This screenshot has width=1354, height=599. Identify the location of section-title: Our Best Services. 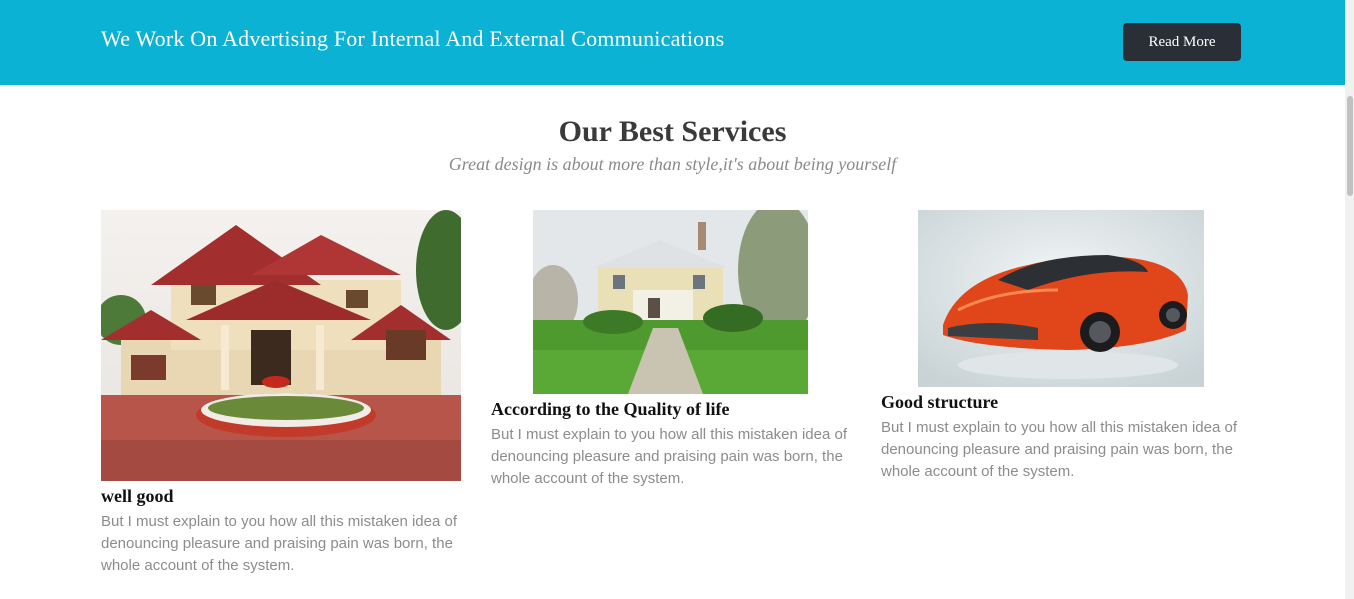
(672, 131).